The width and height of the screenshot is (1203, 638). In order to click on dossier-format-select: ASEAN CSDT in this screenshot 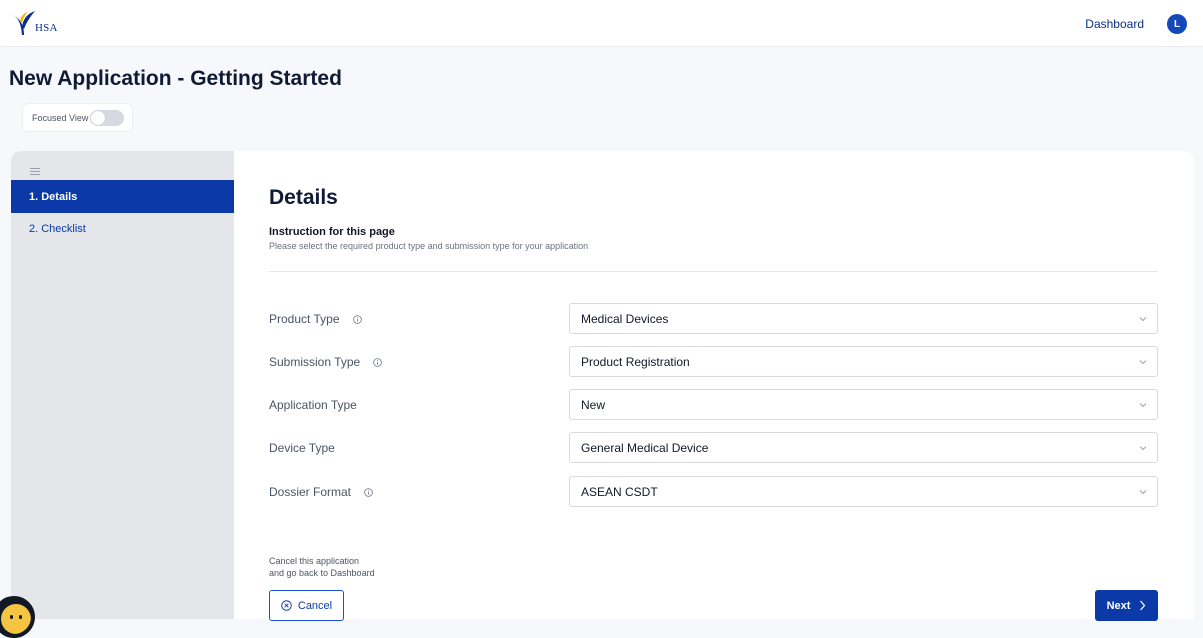, I will do `click(863, 491)`.